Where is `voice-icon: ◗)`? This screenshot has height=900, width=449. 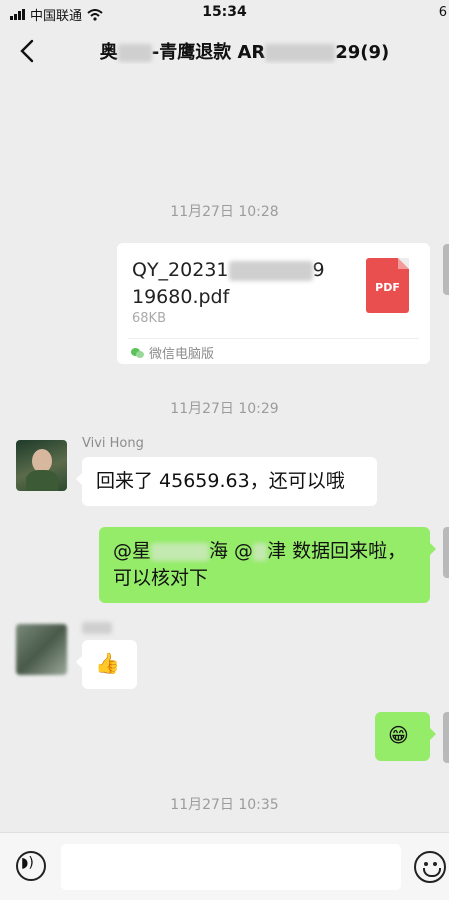
voice-icon: ◗) is located at coordinates (31, 866).